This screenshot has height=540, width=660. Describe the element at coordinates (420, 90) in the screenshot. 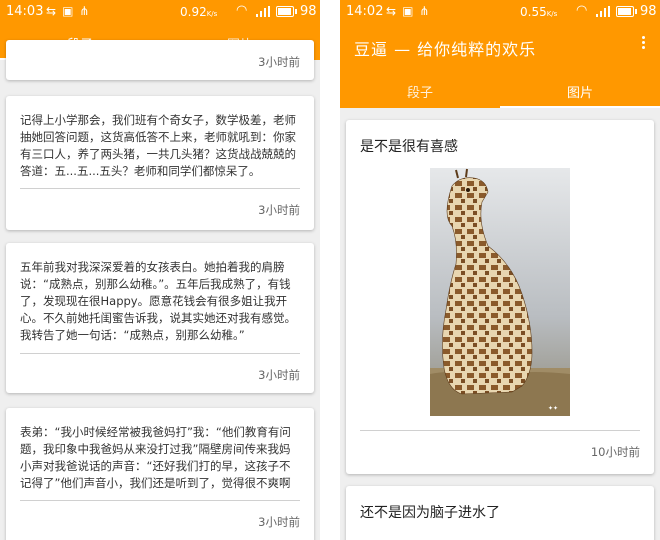

I see `tab-jokes: 段子` at that location.